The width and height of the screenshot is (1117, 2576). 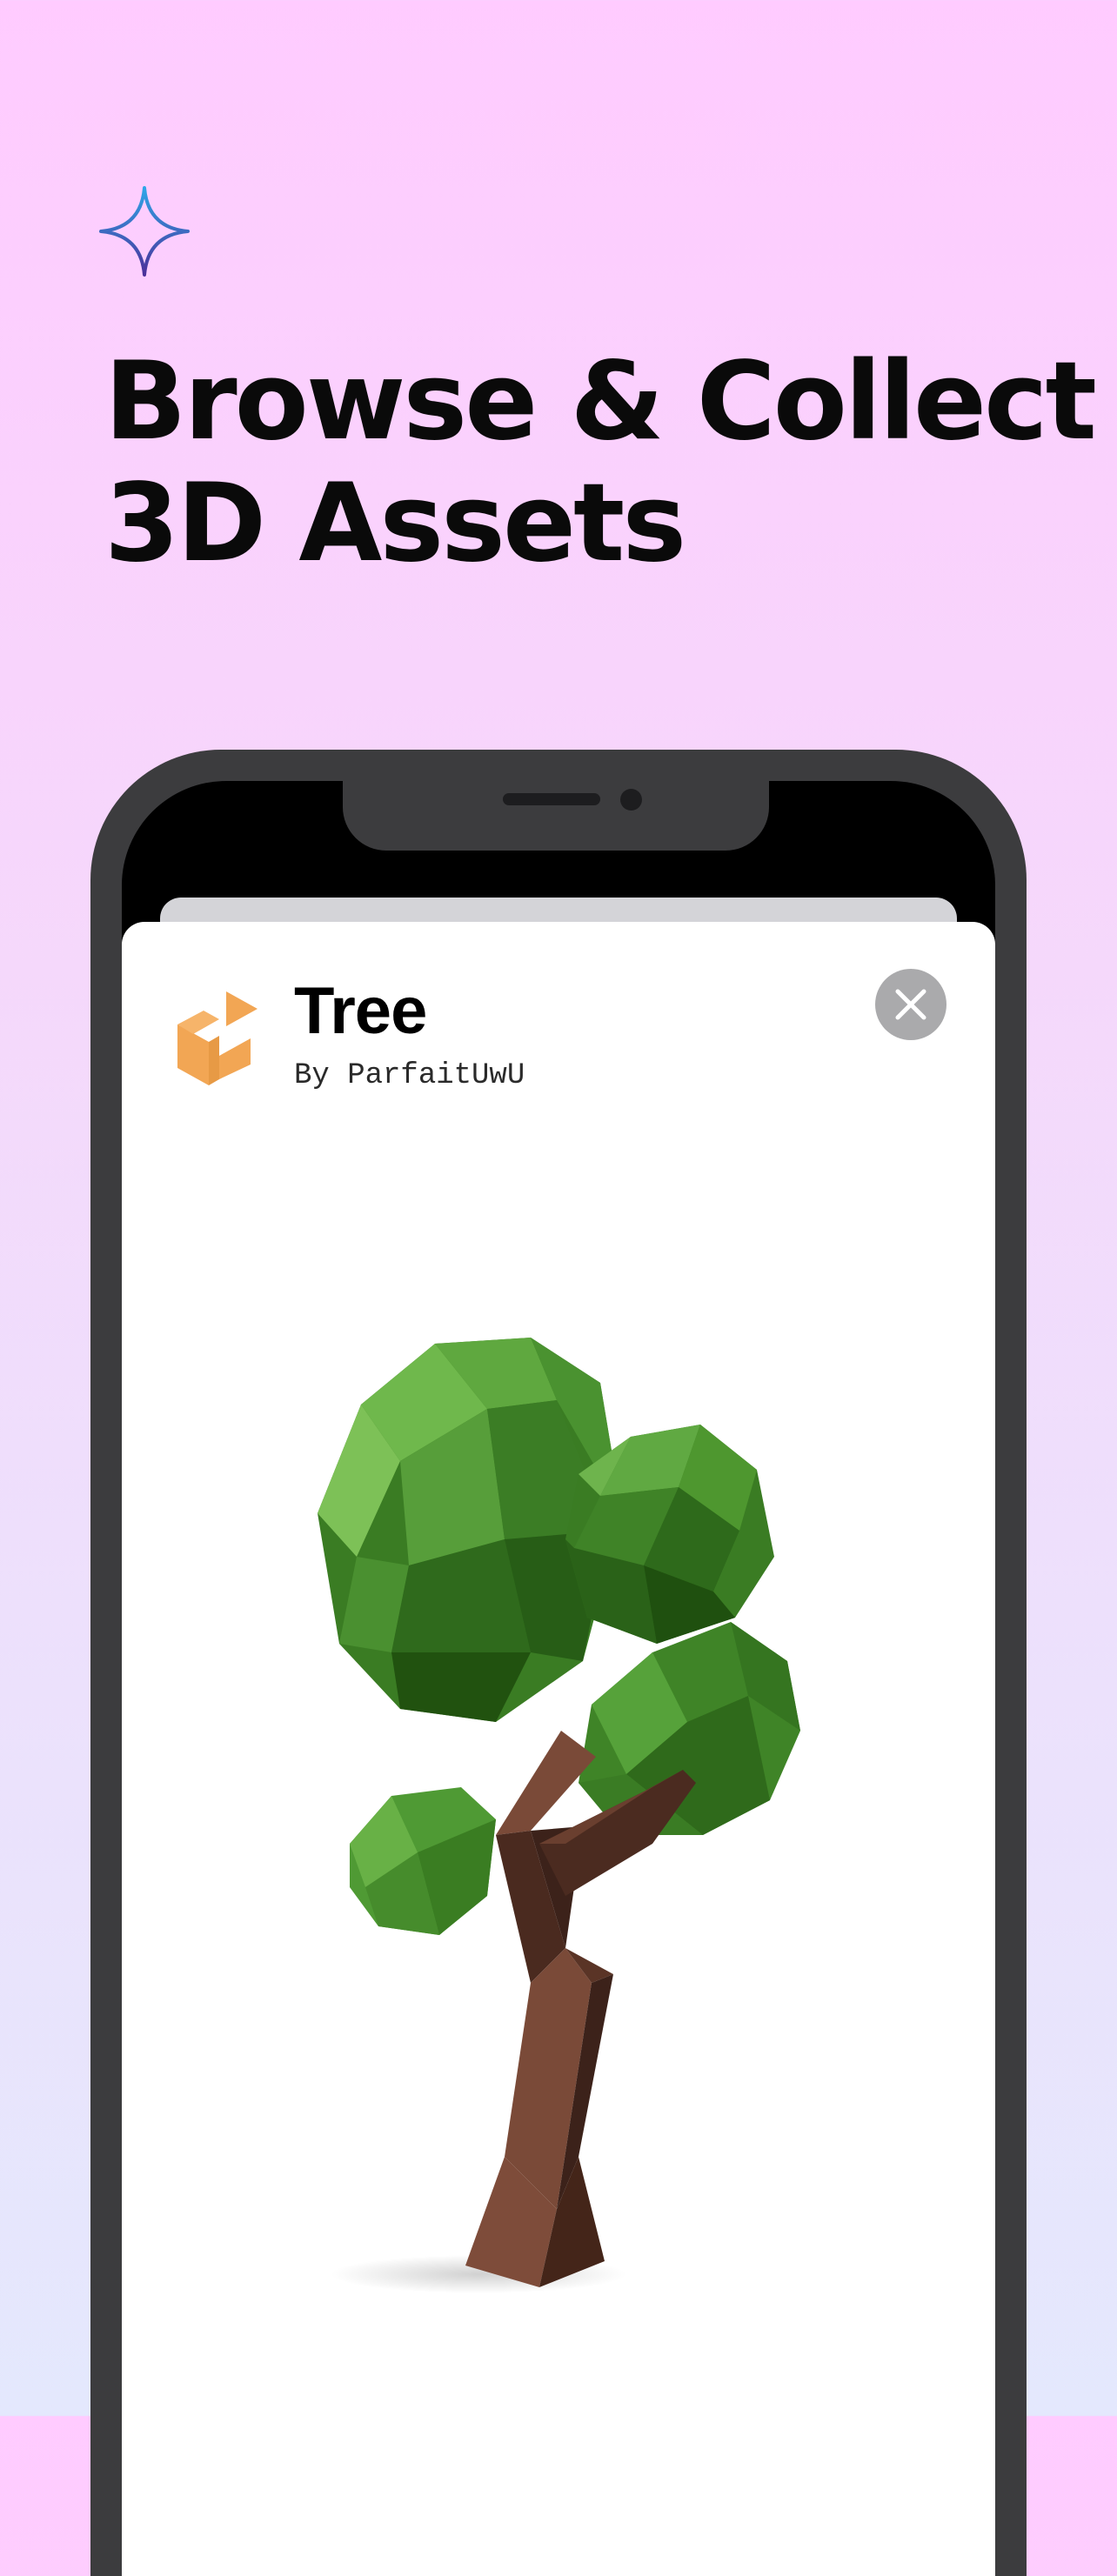 I want to click on tree-trunk, so click(x=580, y=2009).